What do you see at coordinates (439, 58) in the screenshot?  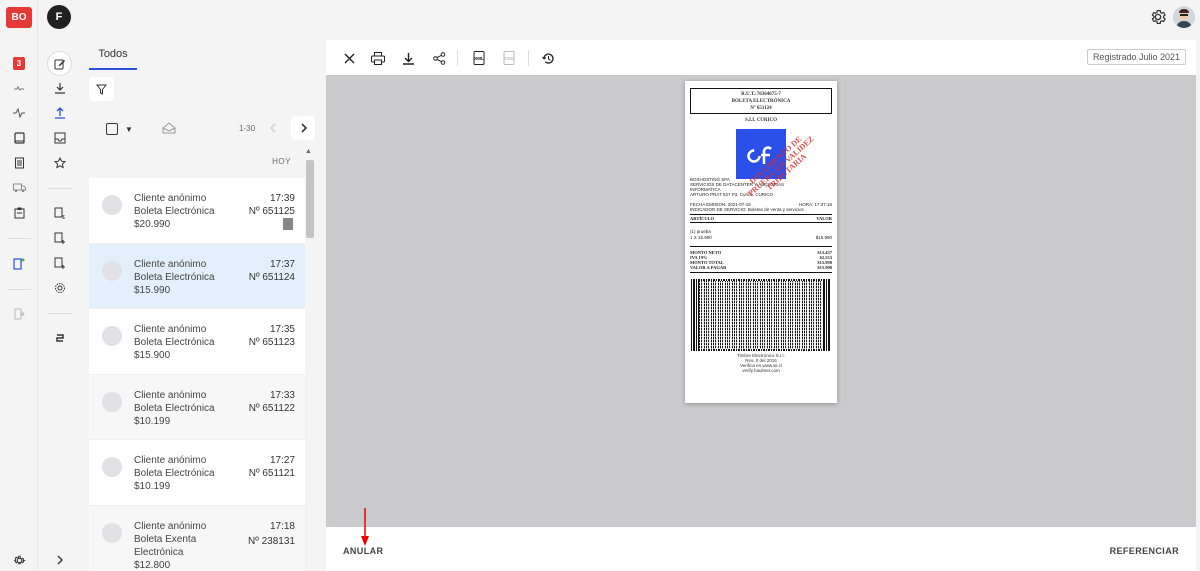 I see `share-button` at bounding box center [439, 58].